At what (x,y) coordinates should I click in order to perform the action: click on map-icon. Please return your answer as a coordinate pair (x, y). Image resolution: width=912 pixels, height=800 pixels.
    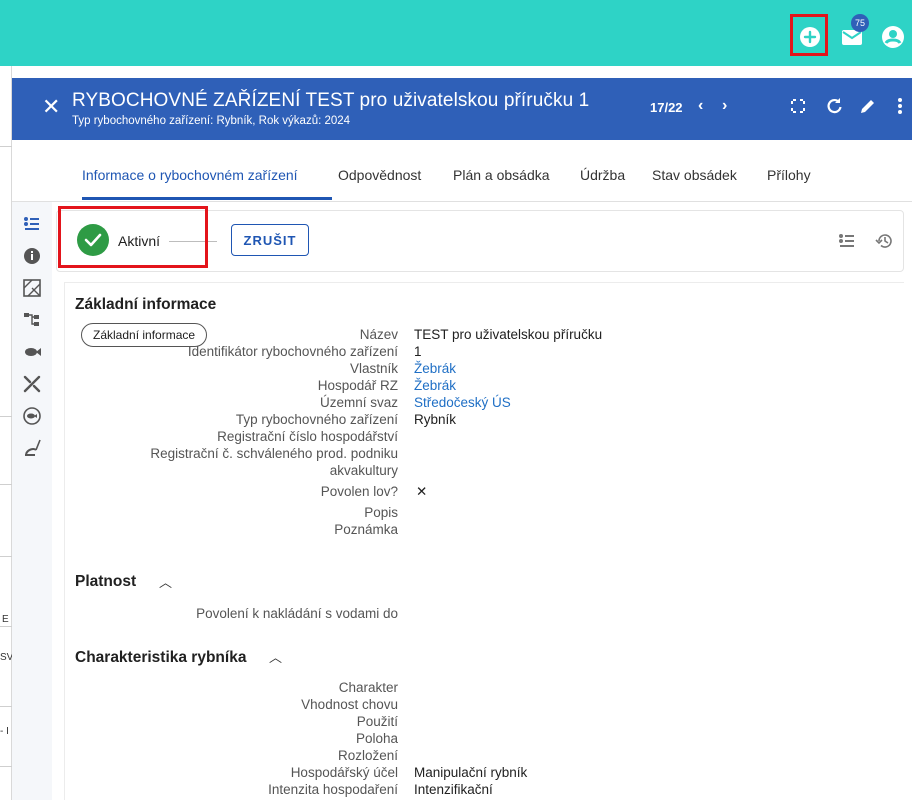
    Looking at the image, I should click on (32, 288).